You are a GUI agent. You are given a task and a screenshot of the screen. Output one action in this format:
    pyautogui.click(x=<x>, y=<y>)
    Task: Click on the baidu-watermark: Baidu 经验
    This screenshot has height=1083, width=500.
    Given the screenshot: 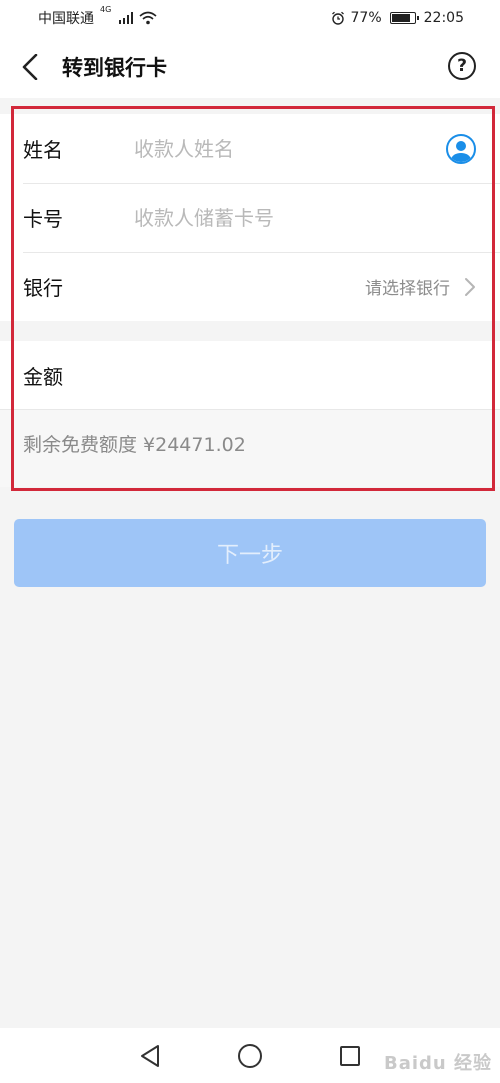 What is the action you would take?
    pyautogui.click(x=437, y=1063)
    